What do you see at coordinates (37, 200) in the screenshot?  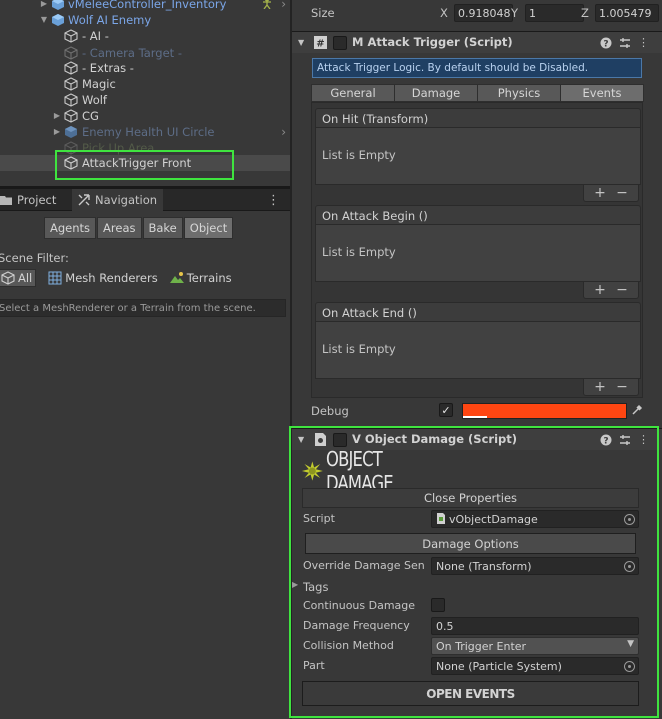 I see `tab-label: Project` at bounding box center [37, 200].